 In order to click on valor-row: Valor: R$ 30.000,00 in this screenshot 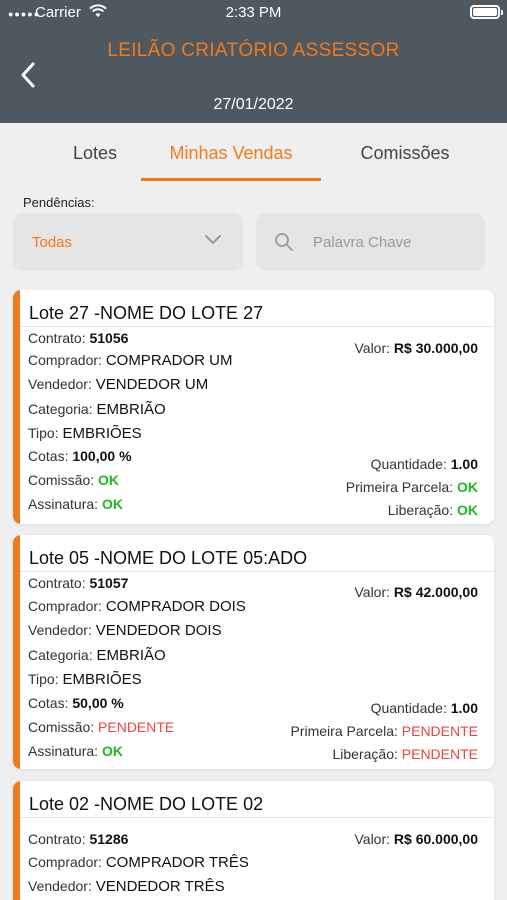, I will do `click(416, 348)`.